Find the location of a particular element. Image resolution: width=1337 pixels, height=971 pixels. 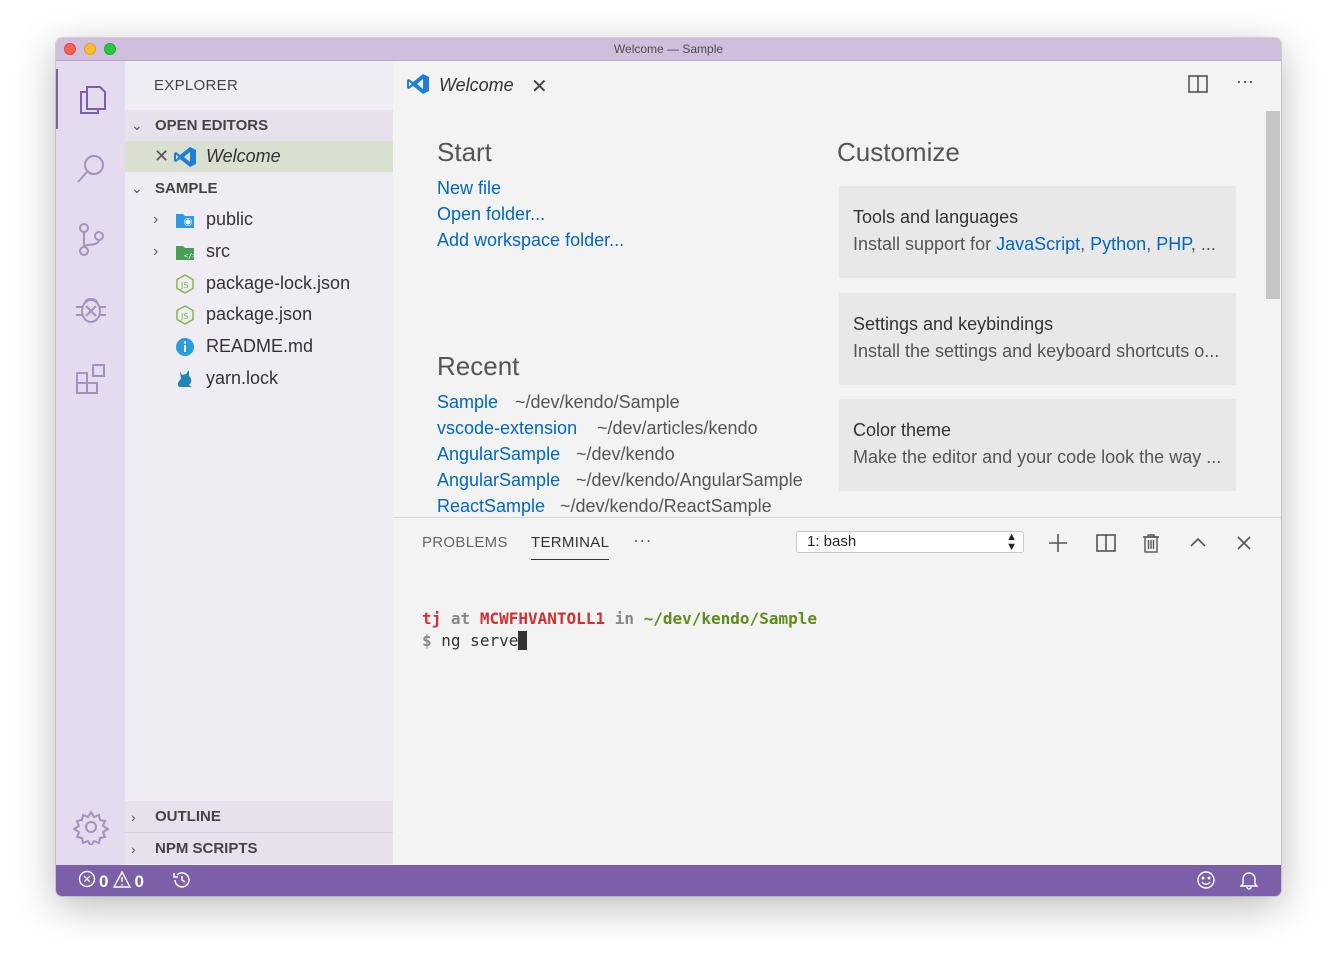

new-file-link: New file is located at coordinates (469, 188).